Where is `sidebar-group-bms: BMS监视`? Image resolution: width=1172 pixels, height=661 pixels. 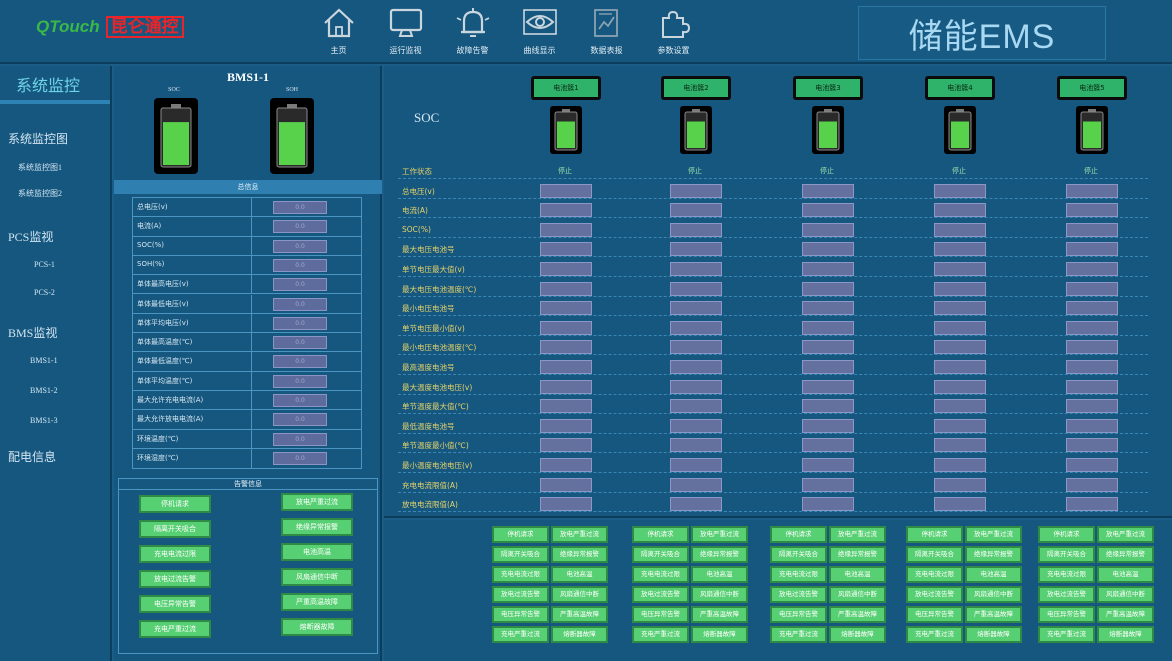
sidebar-group-bms: BMS监视 is located at coordinates (32, 332).